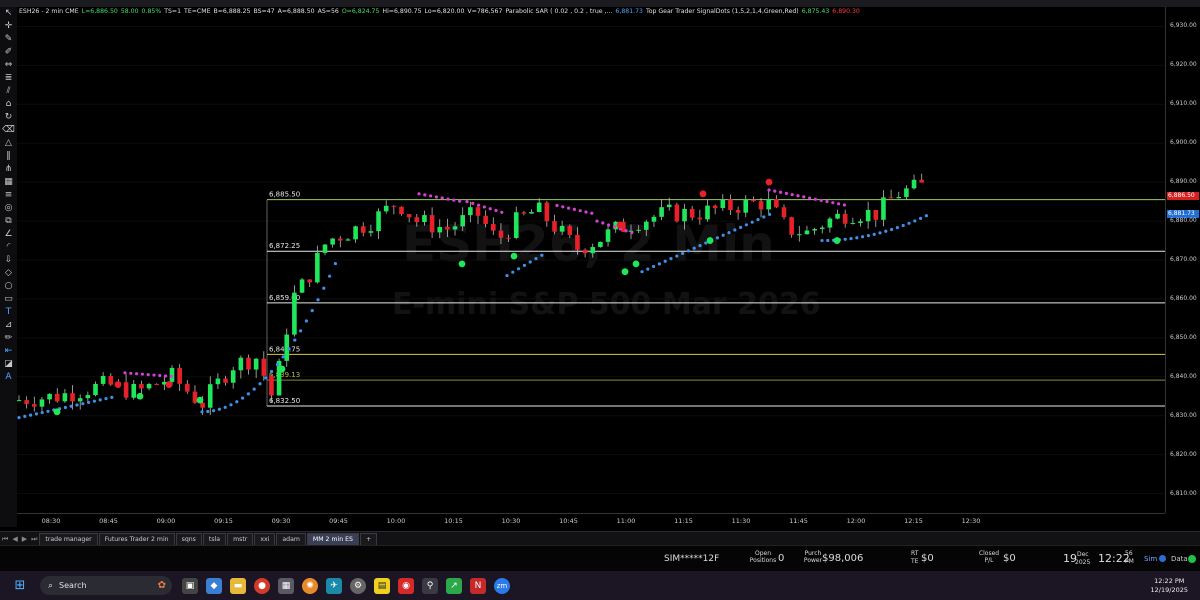 Image resolution: width=1200 pixels, height=600 pixels. Describe the element at coordinates (8, 325) in the screenshot. I see `ruler-icon: ⊿` at that location.